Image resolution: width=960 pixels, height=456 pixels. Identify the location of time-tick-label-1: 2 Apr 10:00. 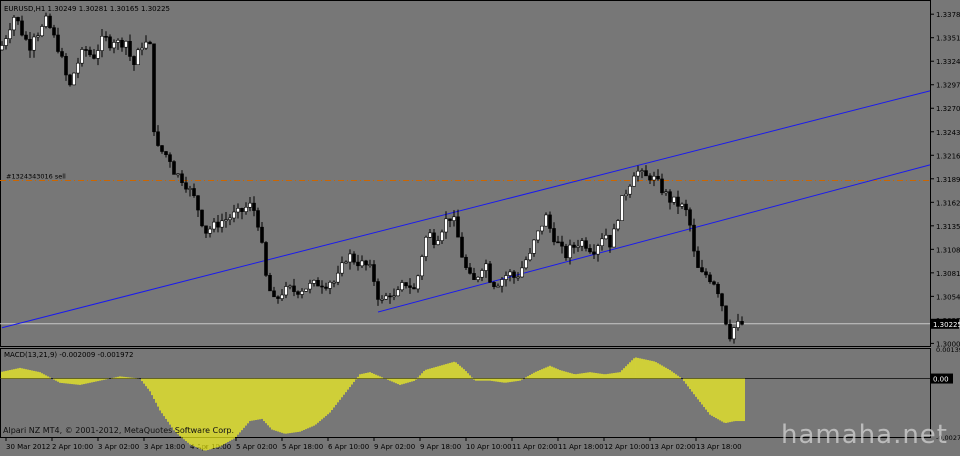
(72, 447).